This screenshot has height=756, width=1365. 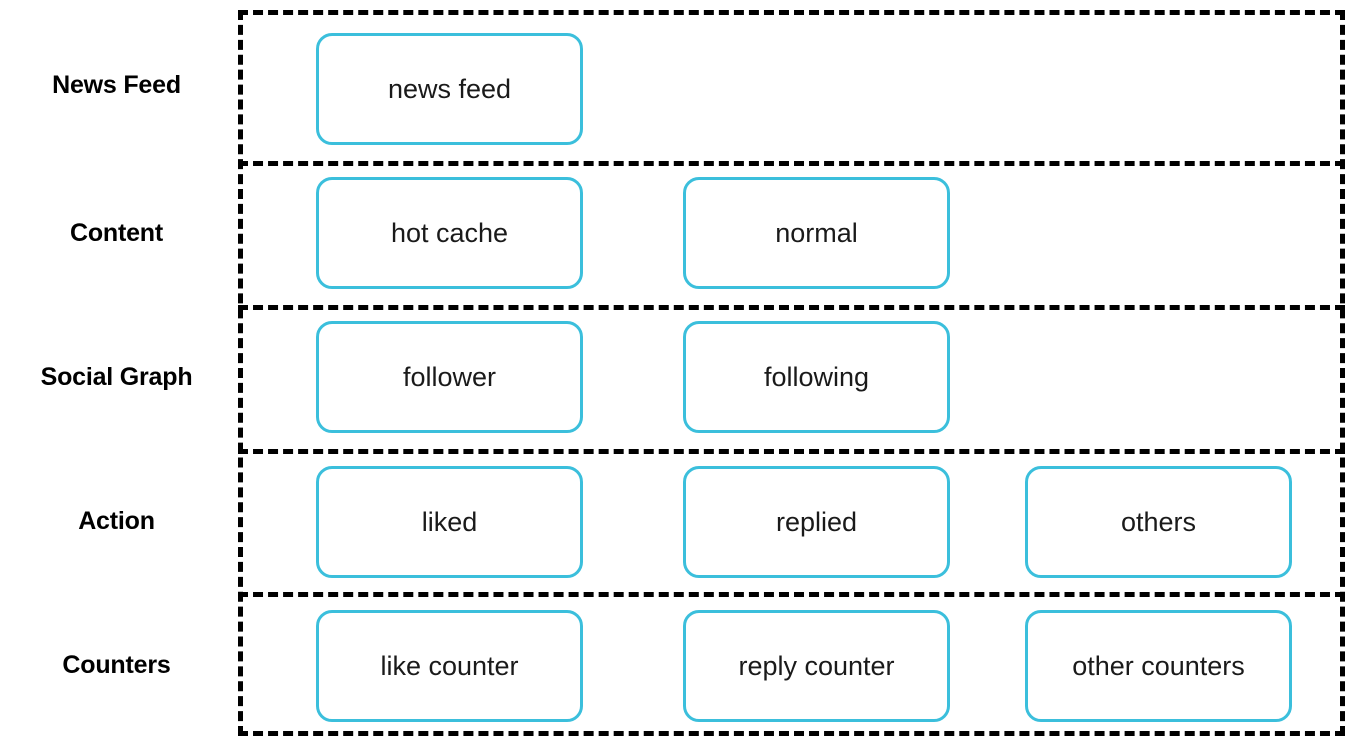 I want to click on row-label-counters: Counters, so click(x=116, y=664).